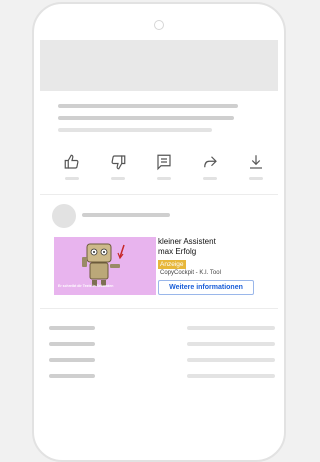  What do you see at coordinates (210, 178) in the screenshot?
I see `share-label-placeholder` at bounding box center [210, 178].